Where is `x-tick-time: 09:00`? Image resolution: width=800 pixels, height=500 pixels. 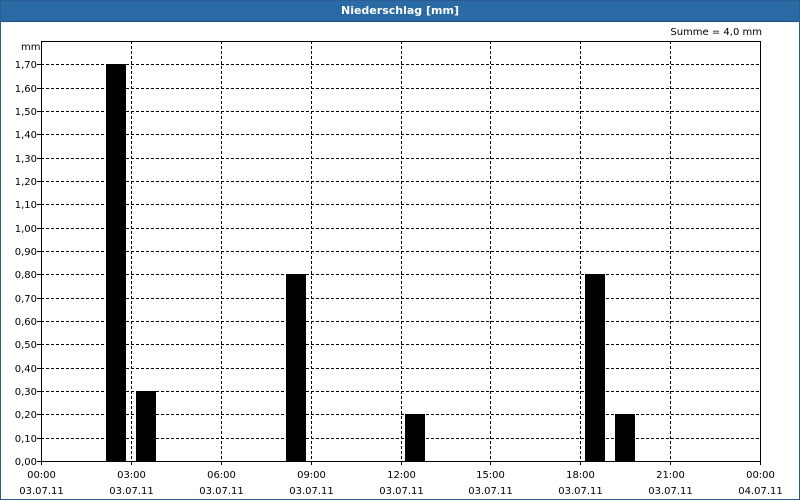 x-tick-time: 09:00 is located at coordinates (311, 475).